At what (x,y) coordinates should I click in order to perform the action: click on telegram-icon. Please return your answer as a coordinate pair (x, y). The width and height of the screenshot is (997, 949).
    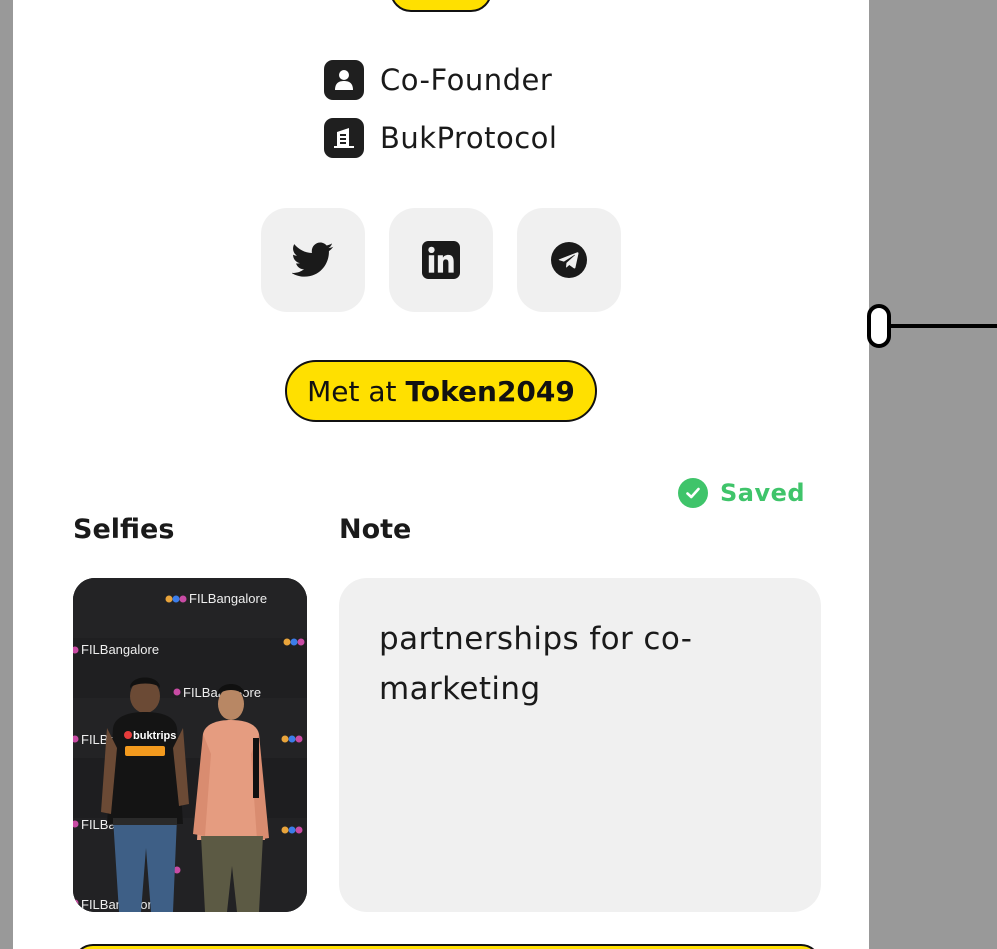
    Looking at the image, I should click on (569, 260).